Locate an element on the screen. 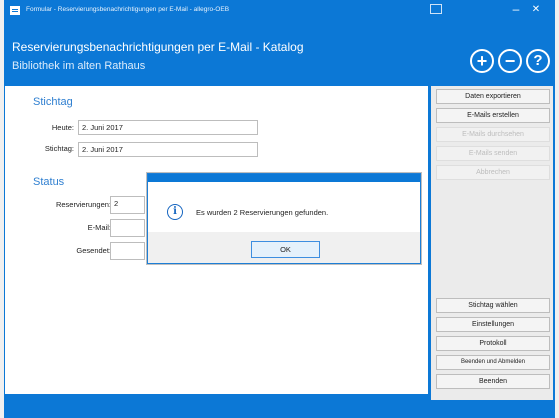 The width and height of the screenshot is (559, 418). gesendet-label: Gesendet: is located at coordinates (93, 250).